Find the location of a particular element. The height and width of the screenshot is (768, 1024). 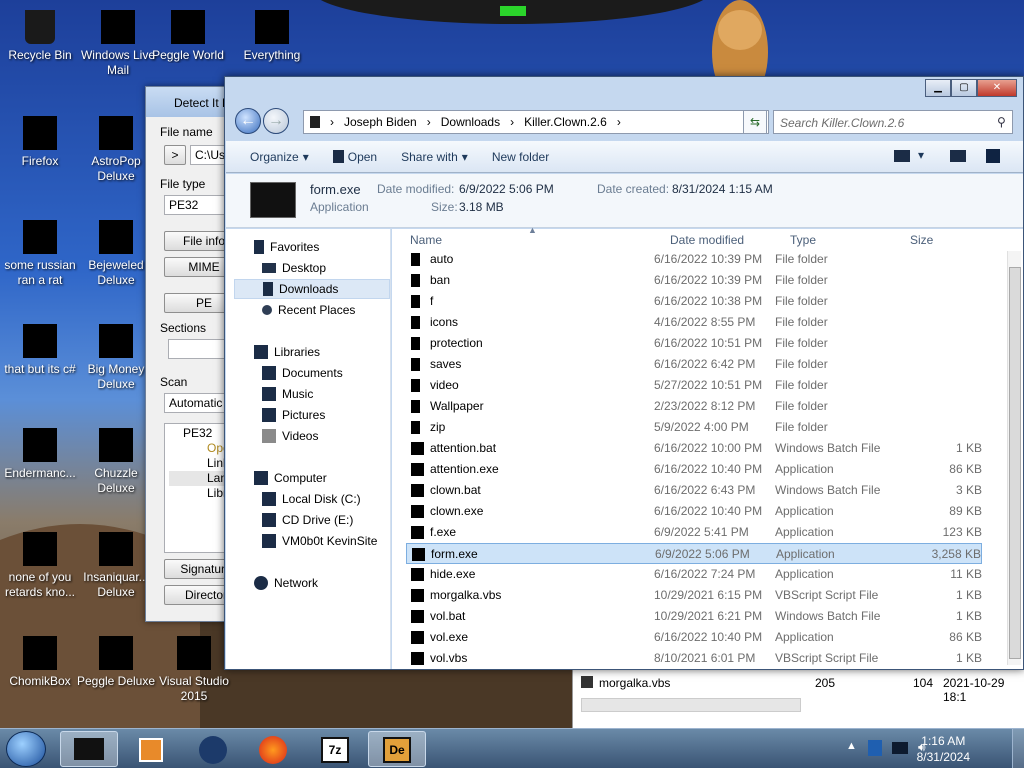

nav-pictures: Pictures is located at coordinates (293, 415).